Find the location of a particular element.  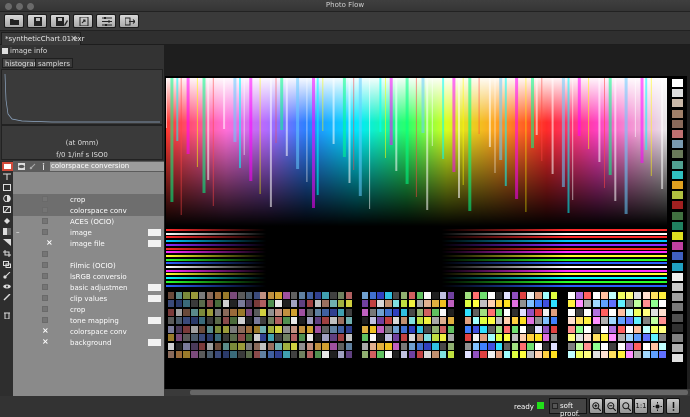

contrast-icon is located at coordinates (7, 198).